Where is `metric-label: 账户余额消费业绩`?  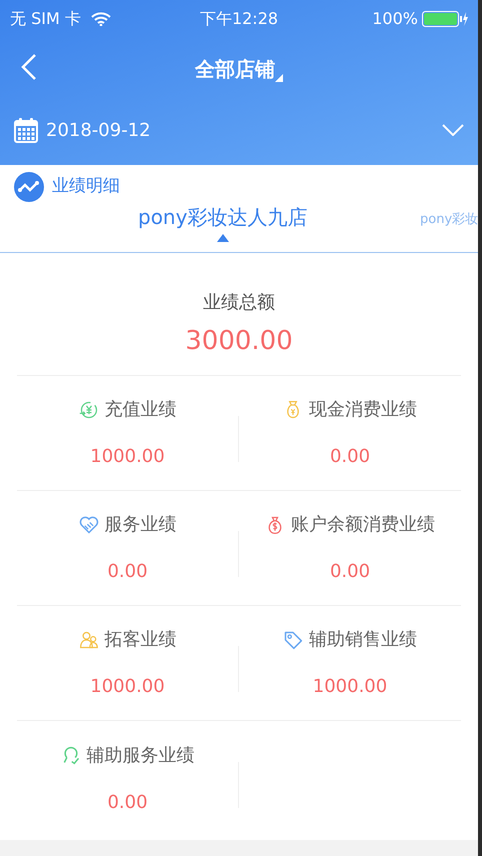 metric-label: 账户余额消费业绩 is located at coordinates (363, 525).